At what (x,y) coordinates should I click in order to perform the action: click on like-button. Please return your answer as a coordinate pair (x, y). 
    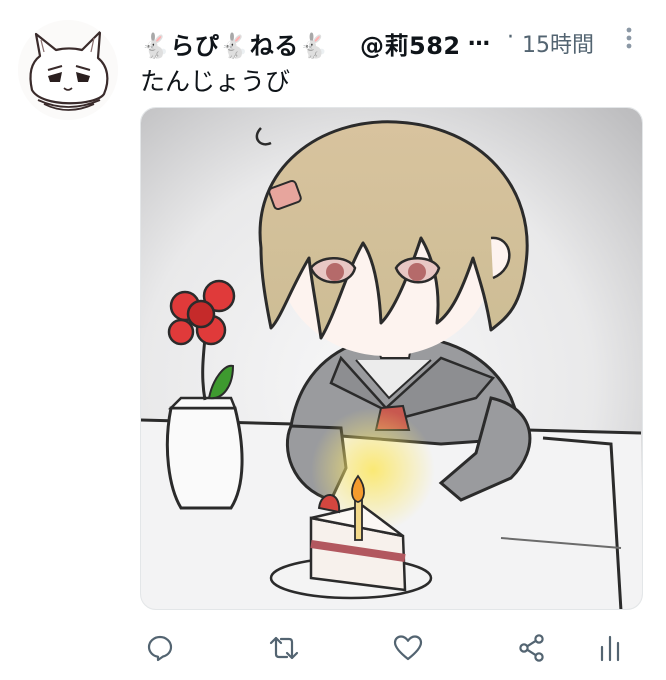
    Looking at the image, I should click on (408, 648).